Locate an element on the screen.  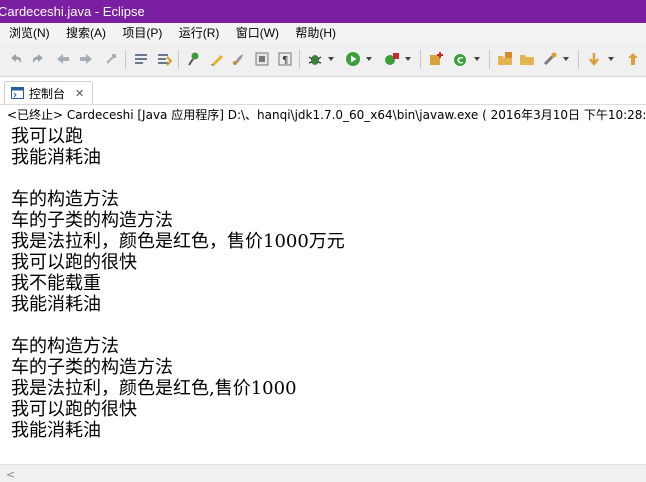
brush-icon is located at coordinates (239, 59).